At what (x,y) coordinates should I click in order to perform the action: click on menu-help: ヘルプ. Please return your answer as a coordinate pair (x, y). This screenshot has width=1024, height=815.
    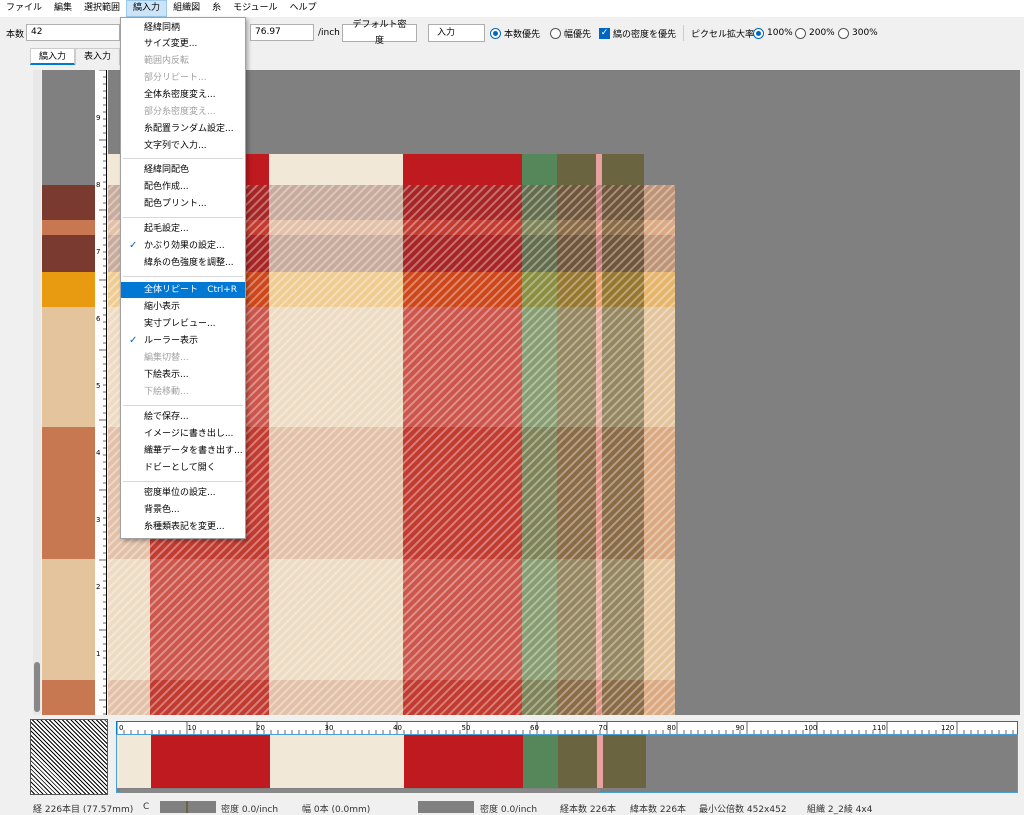
    Looking at the image, I should click on (302, 8).